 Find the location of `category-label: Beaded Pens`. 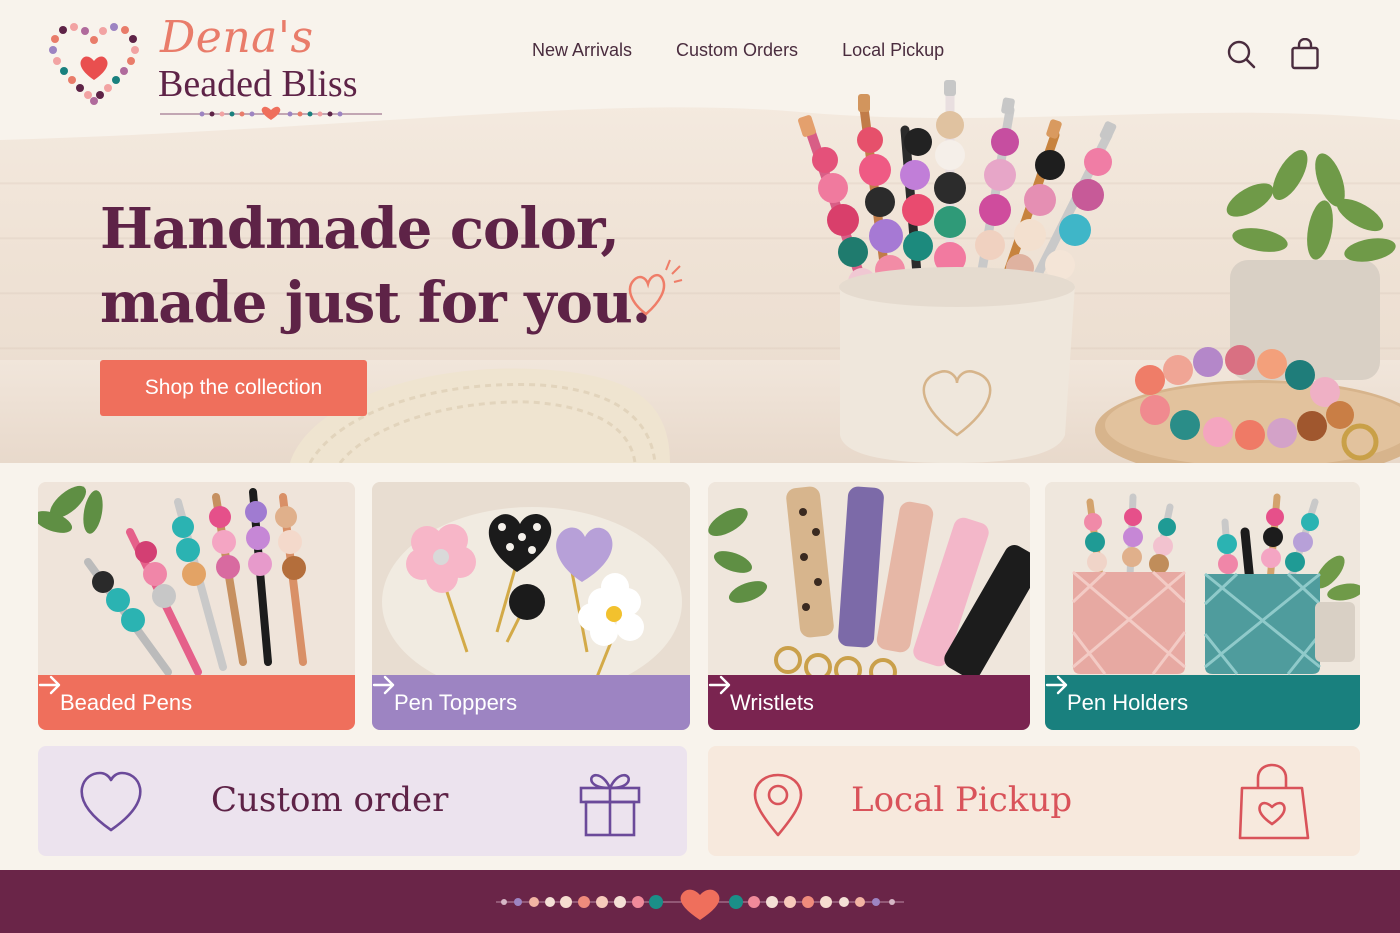

category-label: Beaded Pens is located at coordinates (126, 702).